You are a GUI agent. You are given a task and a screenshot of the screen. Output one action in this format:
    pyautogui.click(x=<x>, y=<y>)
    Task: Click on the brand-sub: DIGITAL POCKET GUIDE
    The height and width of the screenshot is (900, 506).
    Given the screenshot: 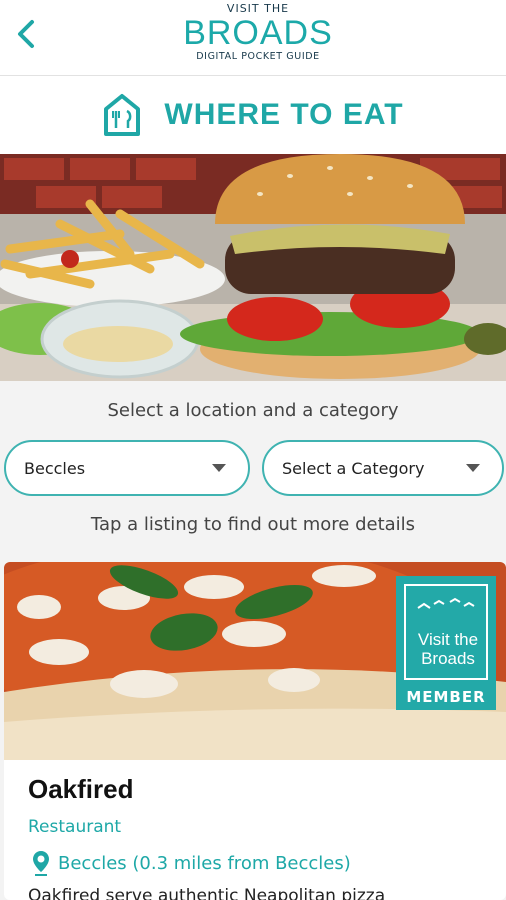 What is the action you would take?
    pyautogui.click(x=258, y=56)
    